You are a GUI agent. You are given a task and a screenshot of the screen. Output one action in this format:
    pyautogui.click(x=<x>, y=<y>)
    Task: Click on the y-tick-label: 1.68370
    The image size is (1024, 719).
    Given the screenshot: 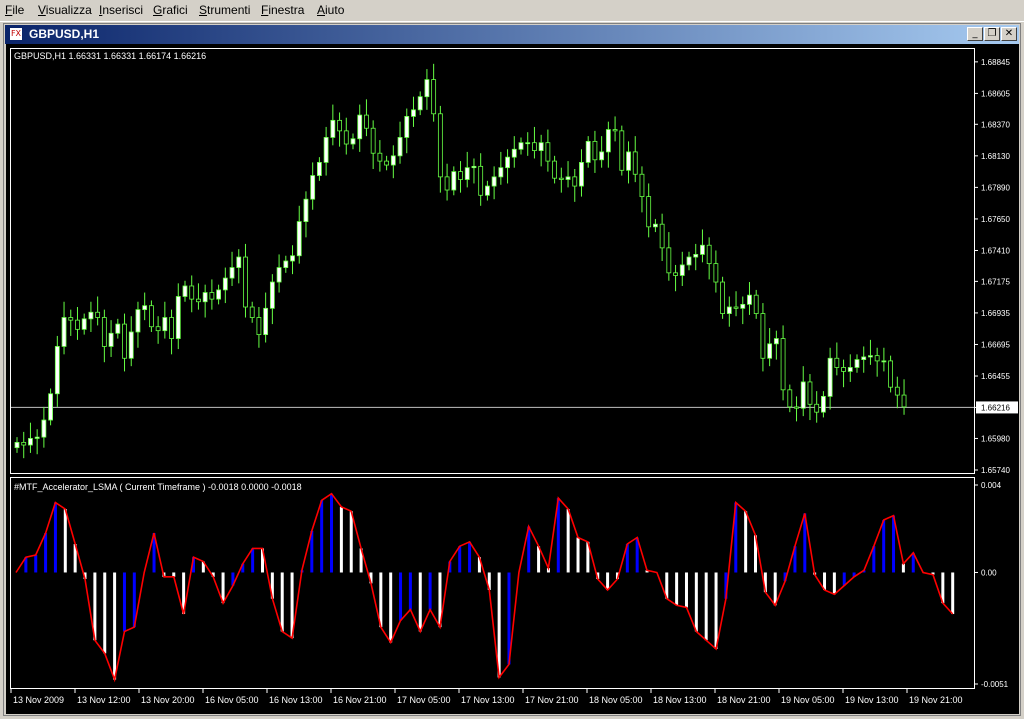 What is the action you would take?
    pyautogui.click(x=995, y=124)
    